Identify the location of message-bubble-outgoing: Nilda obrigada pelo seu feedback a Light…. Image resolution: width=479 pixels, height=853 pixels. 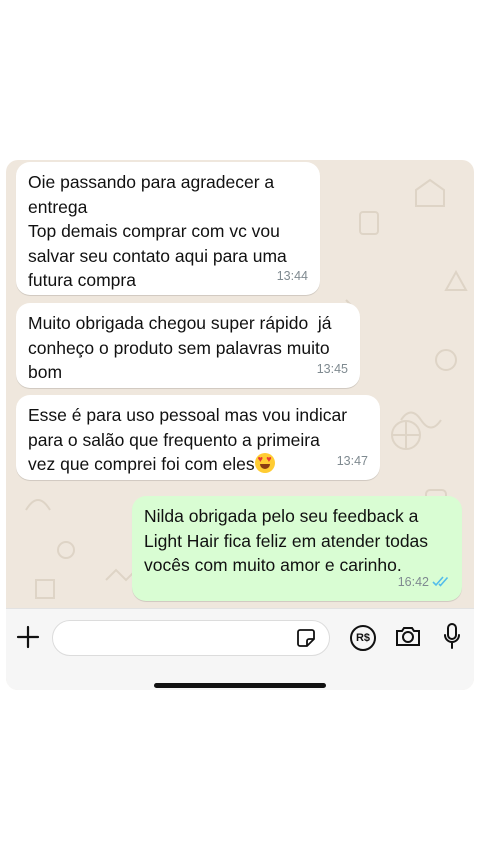
(297, 548).